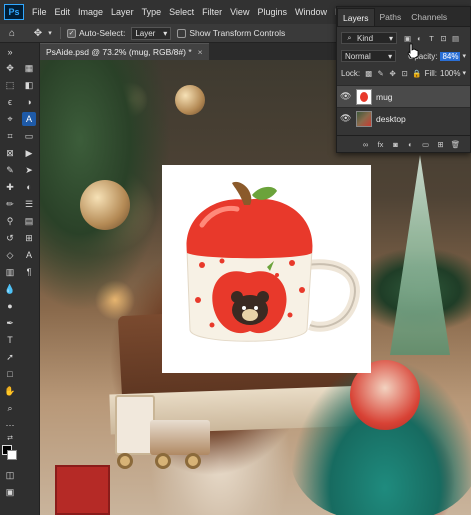  What do you see at coordinates (440, 144) in the screenshot?
I see `new-layer-icon: ⊞` at bounding box center [440, 144].